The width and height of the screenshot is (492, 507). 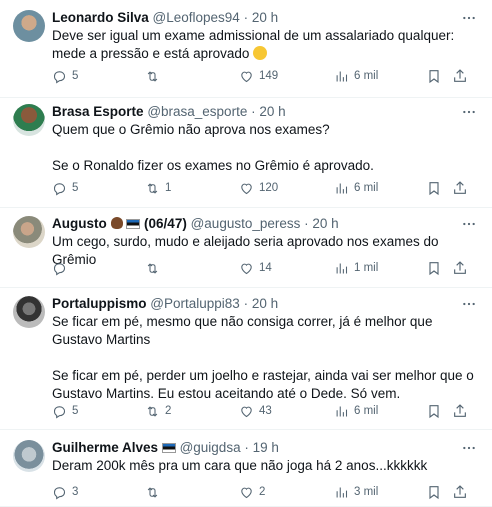 I want to click on retweet-count: 1, so click(x=168, y=188).